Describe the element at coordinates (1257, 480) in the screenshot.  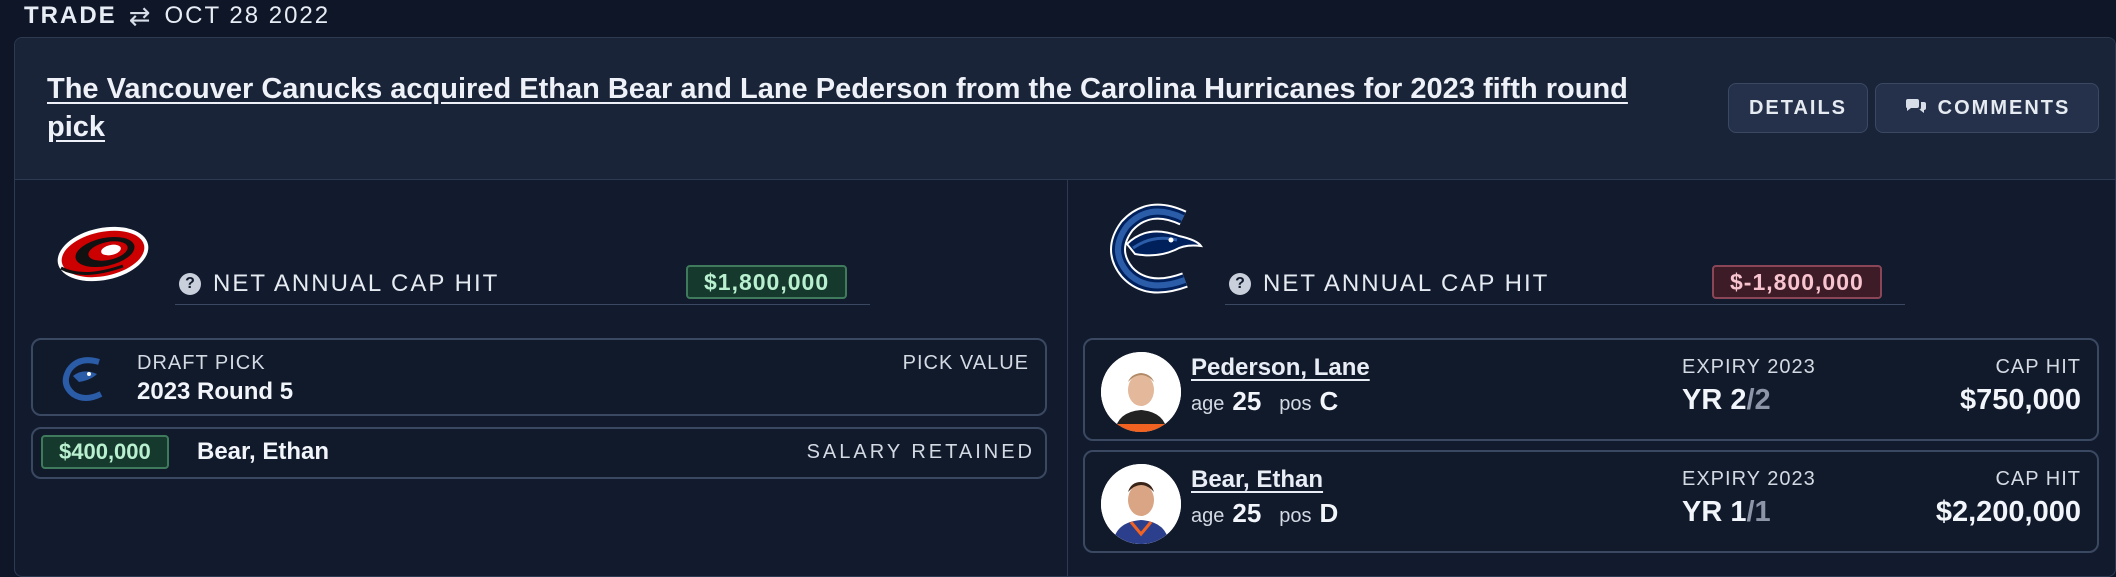
I see `player-name-link: Bear, Ethan` at that location.